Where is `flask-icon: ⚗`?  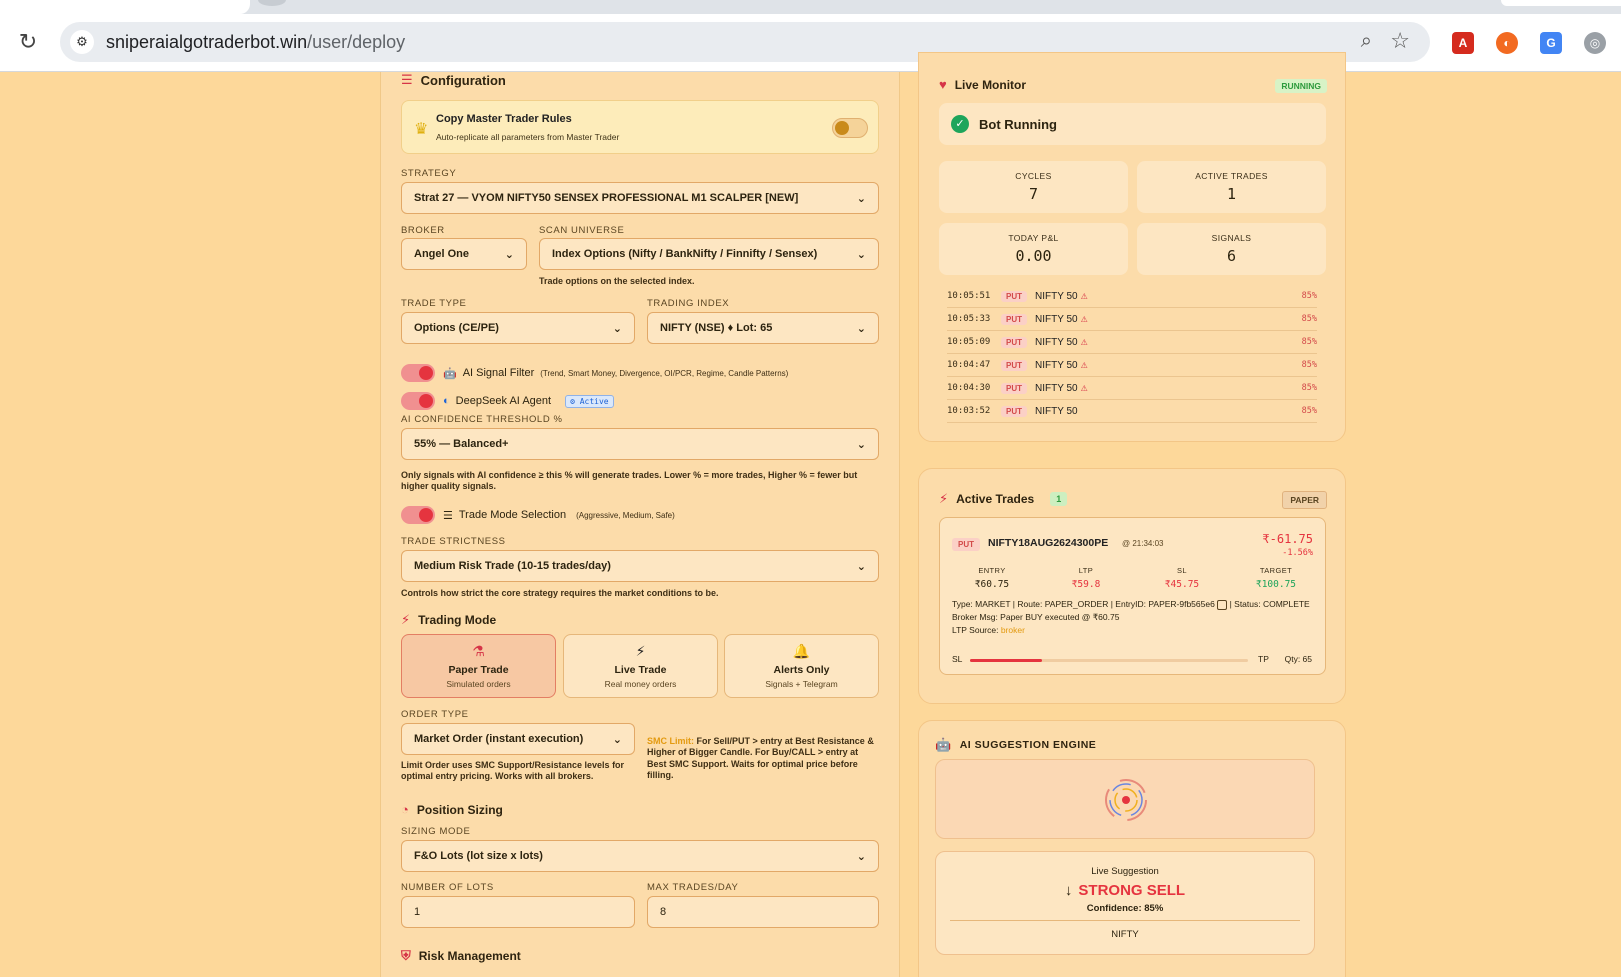 flask-icon: ⚗ is located at coordinates (478, 651).